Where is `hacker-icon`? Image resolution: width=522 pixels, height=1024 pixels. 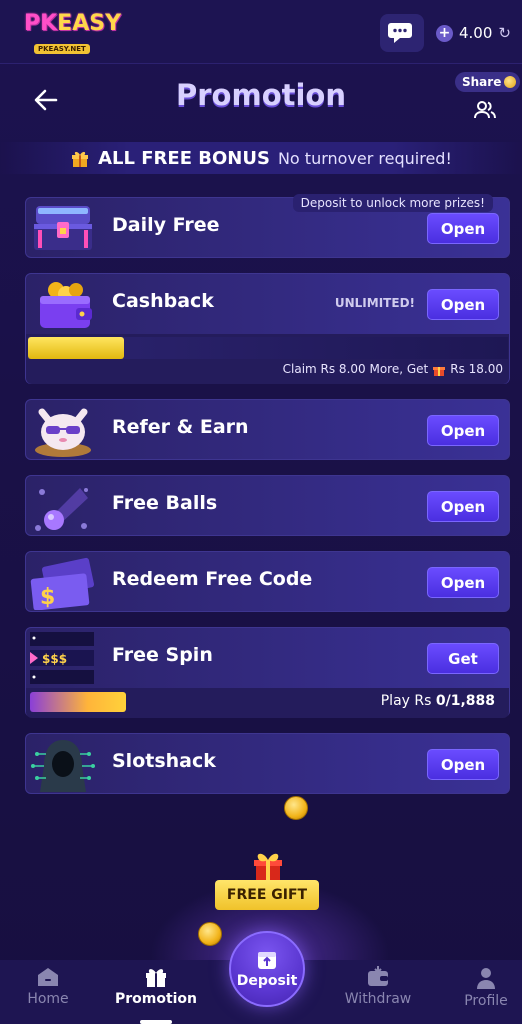
hacker-icon is located at coordinates (63, 766).